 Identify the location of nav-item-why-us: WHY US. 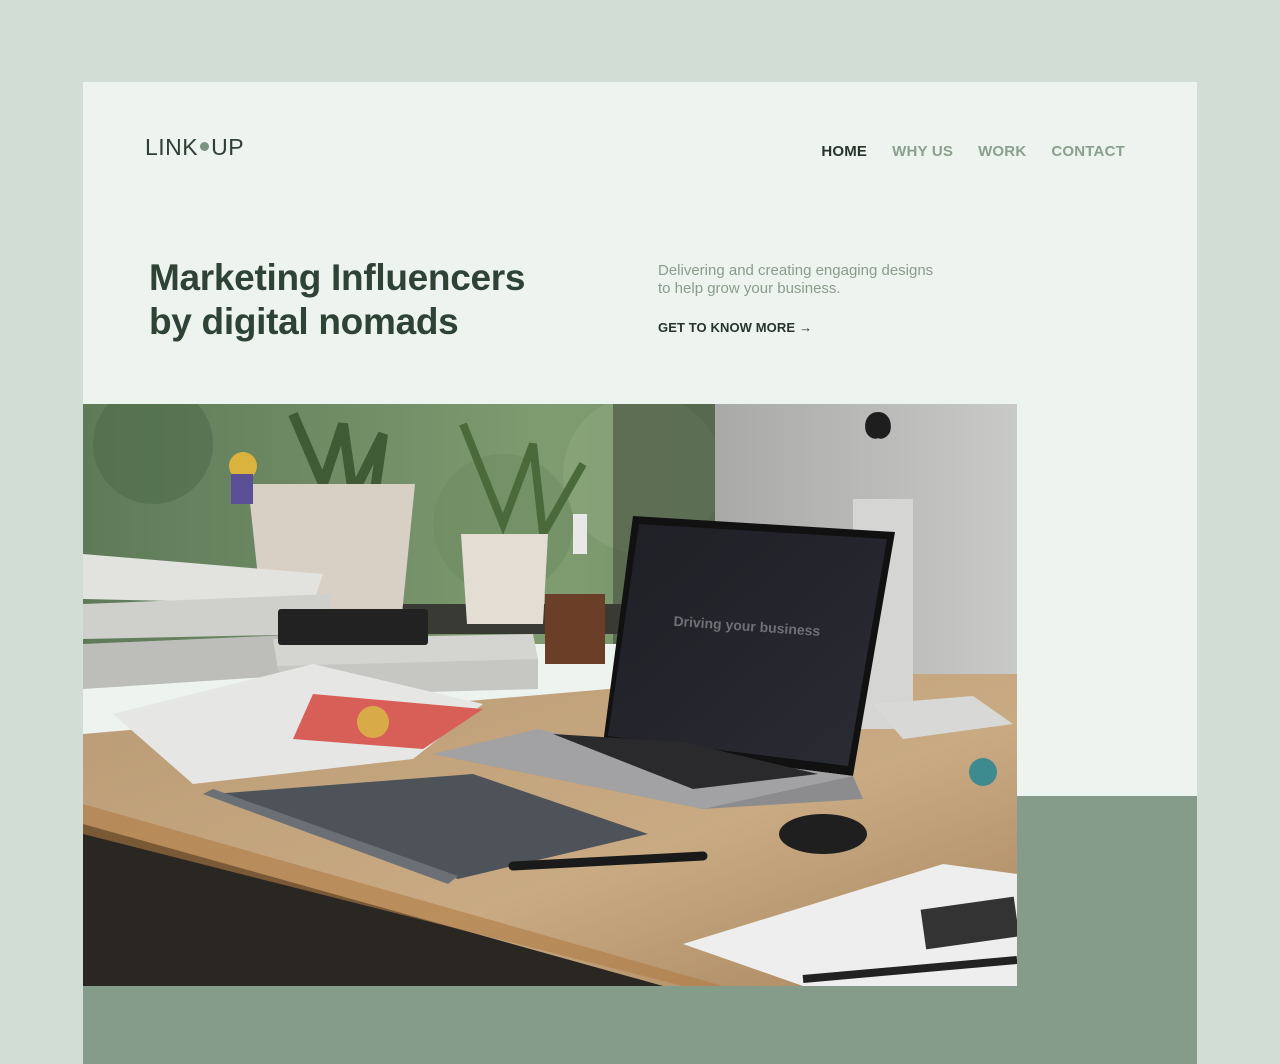
(922, 151).